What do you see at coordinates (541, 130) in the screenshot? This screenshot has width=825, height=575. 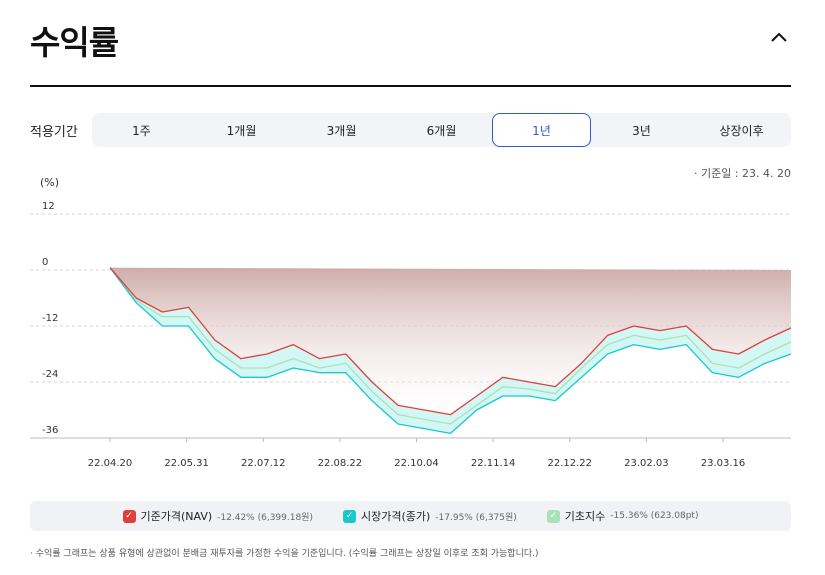 I see `period-option-5: 1년` at bounding box center [541, 130].